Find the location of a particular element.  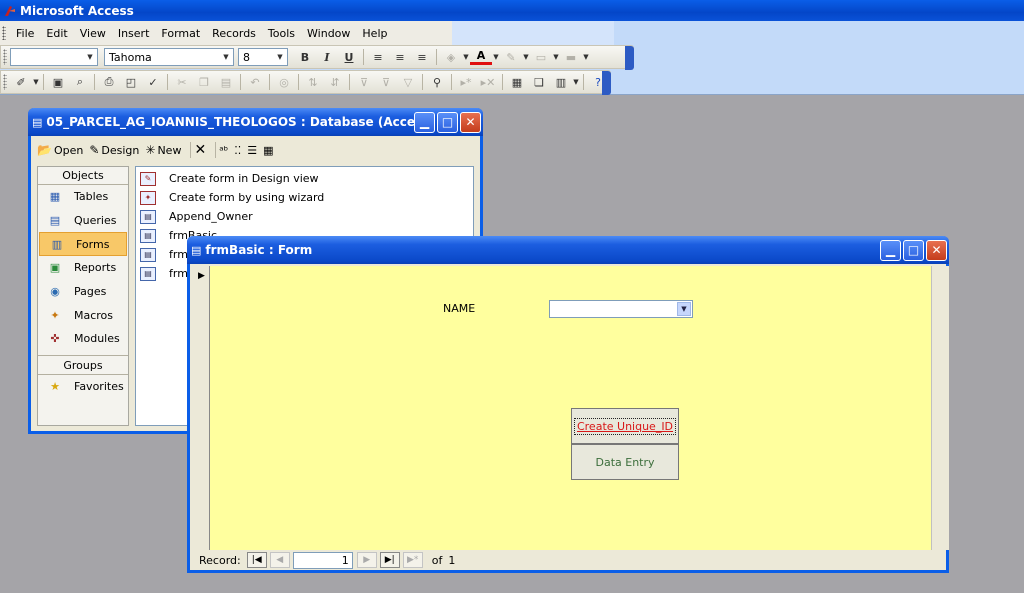

database-window-icon: ❏ is located at coordinates (539, 82).